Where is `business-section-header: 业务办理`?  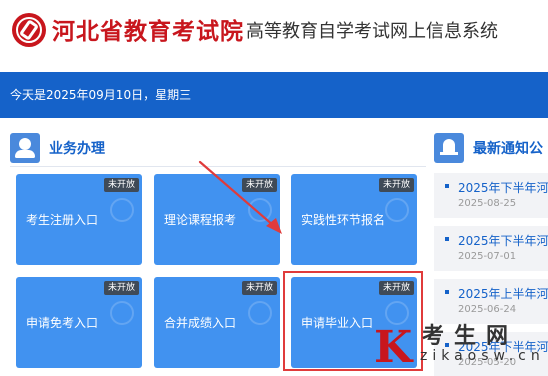 business-section-header: 业务办理 is located at coordinates (215, 148).